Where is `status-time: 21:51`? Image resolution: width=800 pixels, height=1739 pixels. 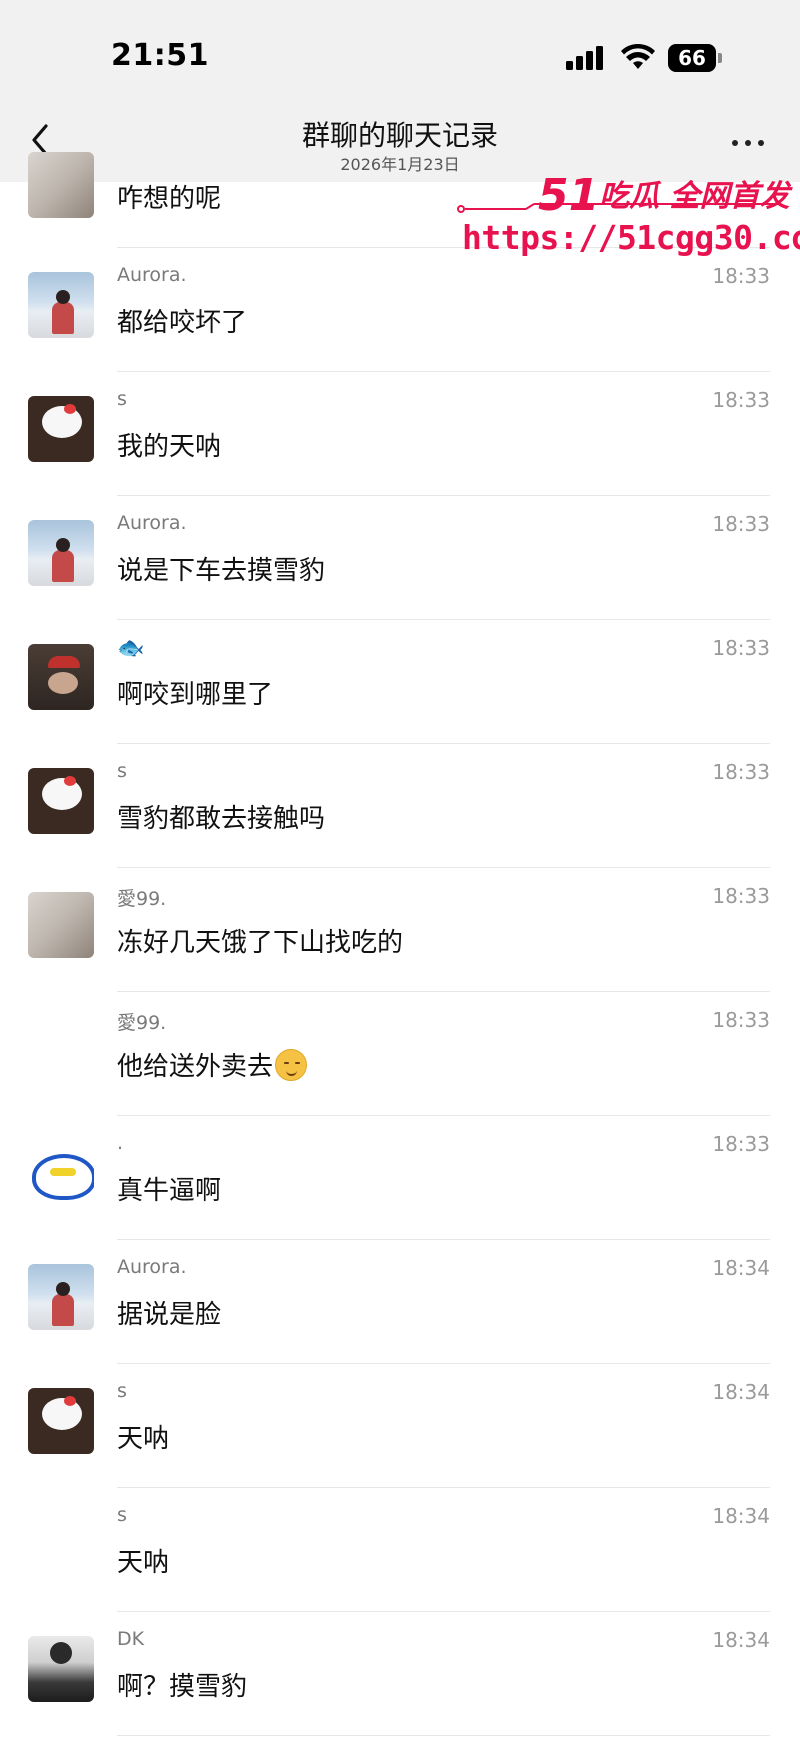 status-time: 21:51 is located at coordinates (160, 55).